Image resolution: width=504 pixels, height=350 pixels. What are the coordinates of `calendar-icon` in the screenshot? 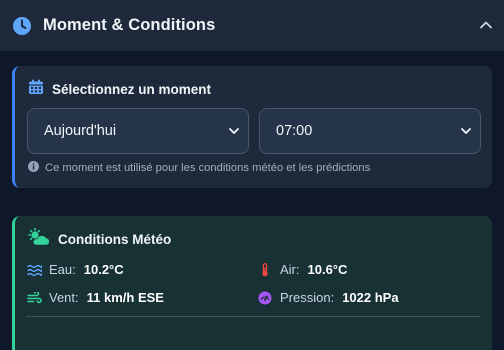 It's located at (36, 89).